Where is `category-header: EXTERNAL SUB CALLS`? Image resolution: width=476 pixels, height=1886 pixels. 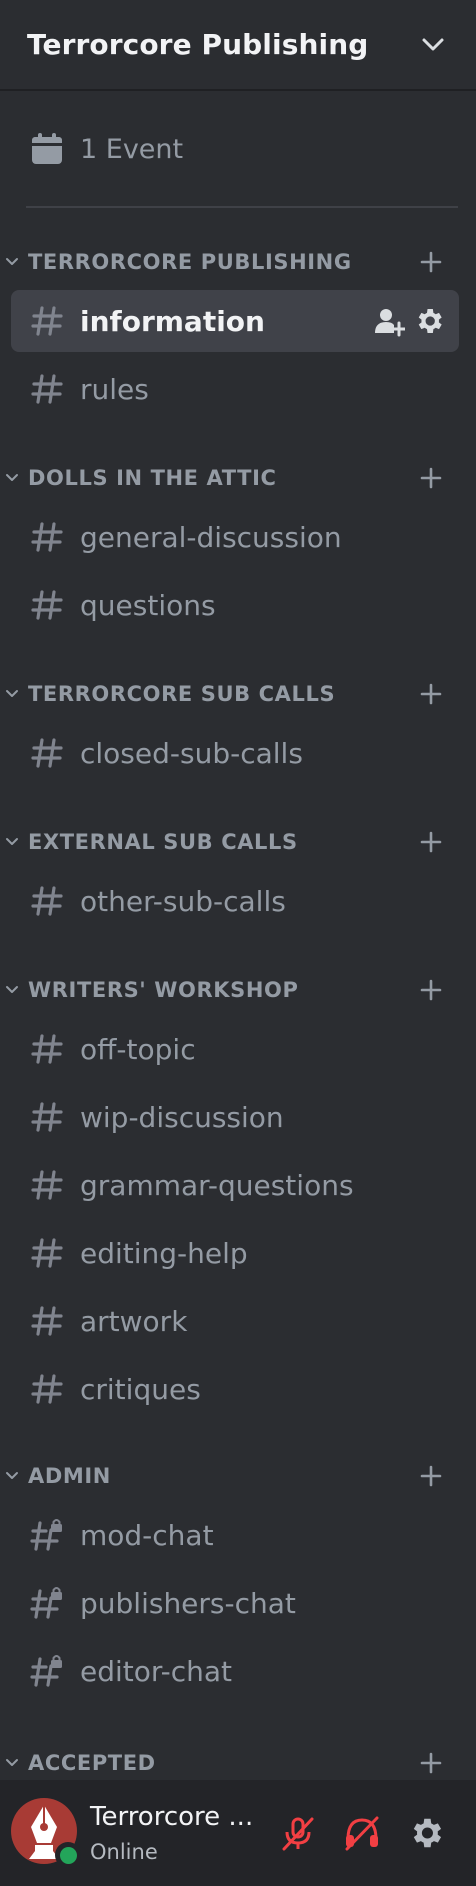 category-header: EXTERNAL SUB CALLS is located at coordinates (238, 842).